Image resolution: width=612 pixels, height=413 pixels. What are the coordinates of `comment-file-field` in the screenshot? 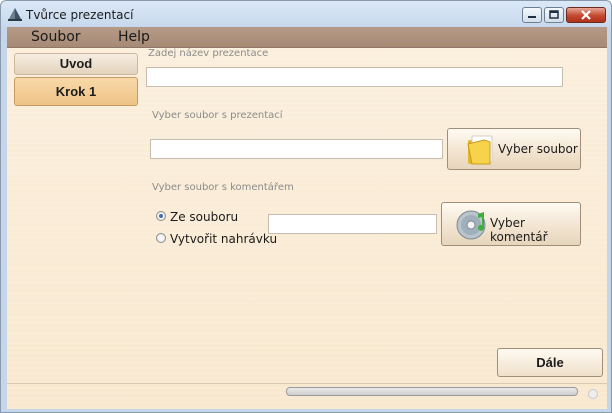 It's located at (352, 224).